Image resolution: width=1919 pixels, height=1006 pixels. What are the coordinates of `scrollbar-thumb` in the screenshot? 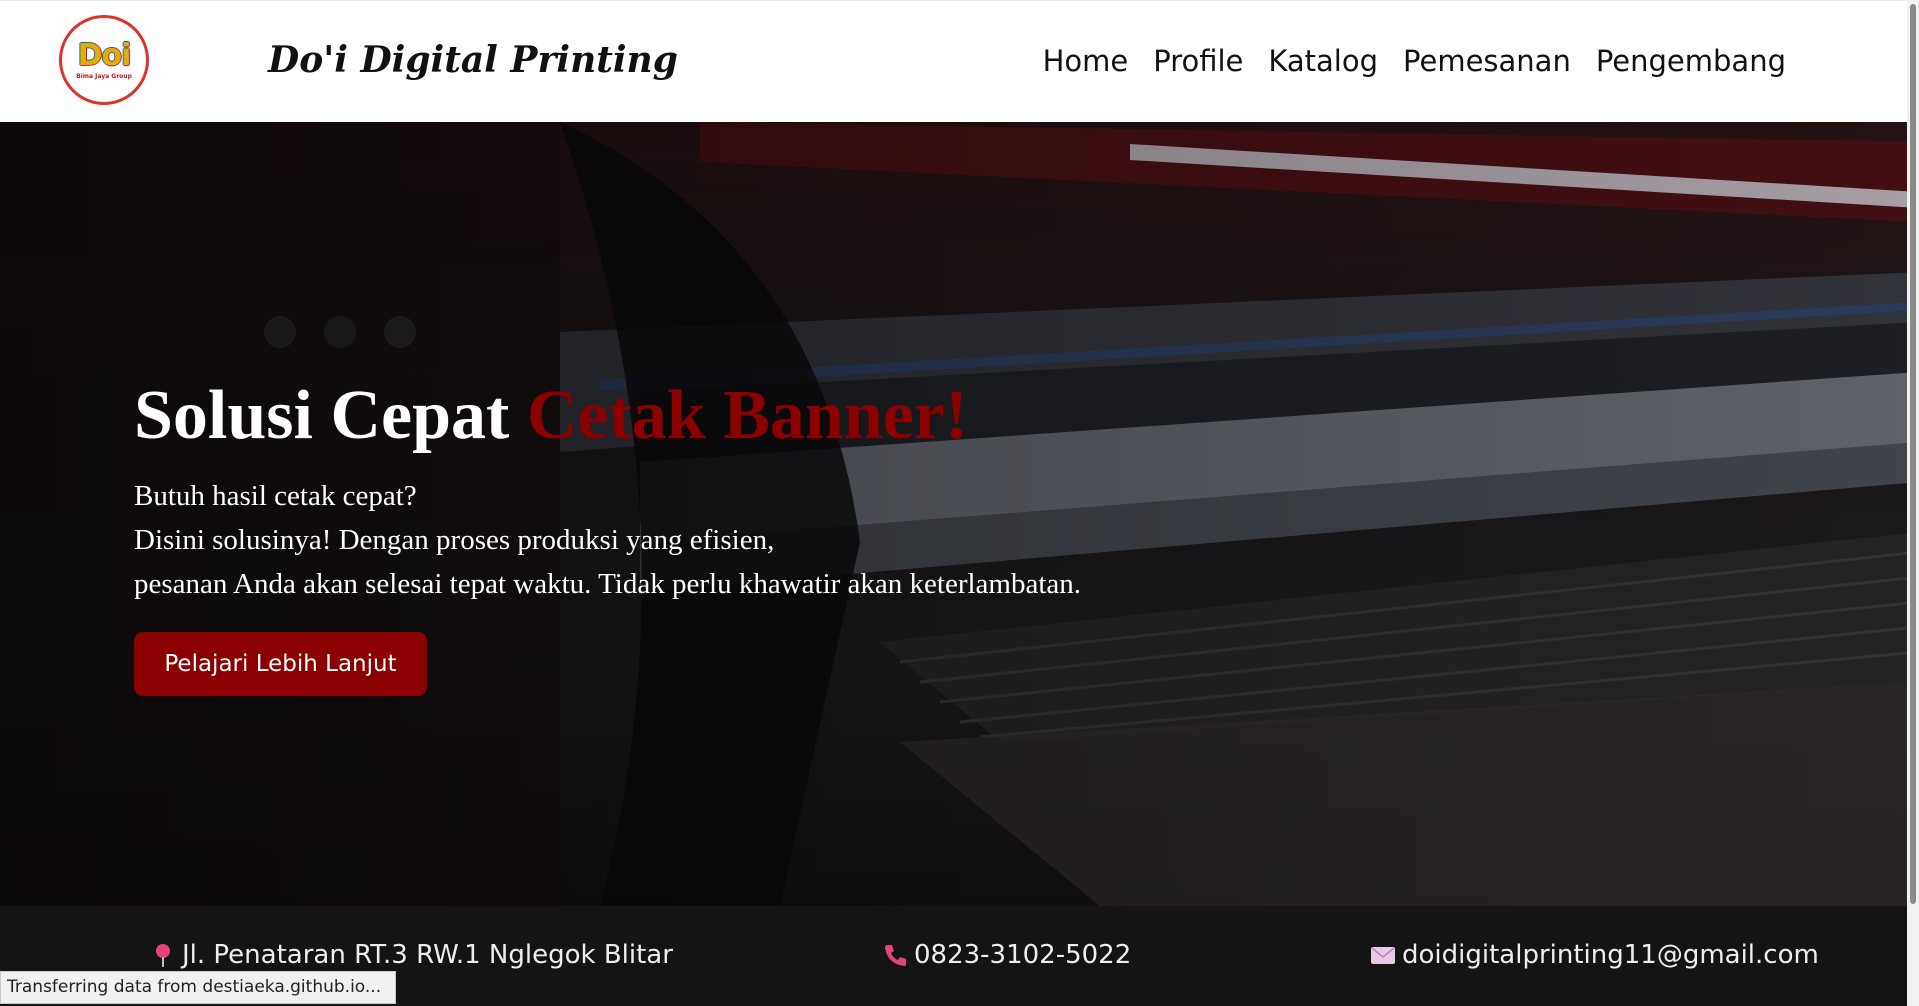 It's located at (1913, 454).